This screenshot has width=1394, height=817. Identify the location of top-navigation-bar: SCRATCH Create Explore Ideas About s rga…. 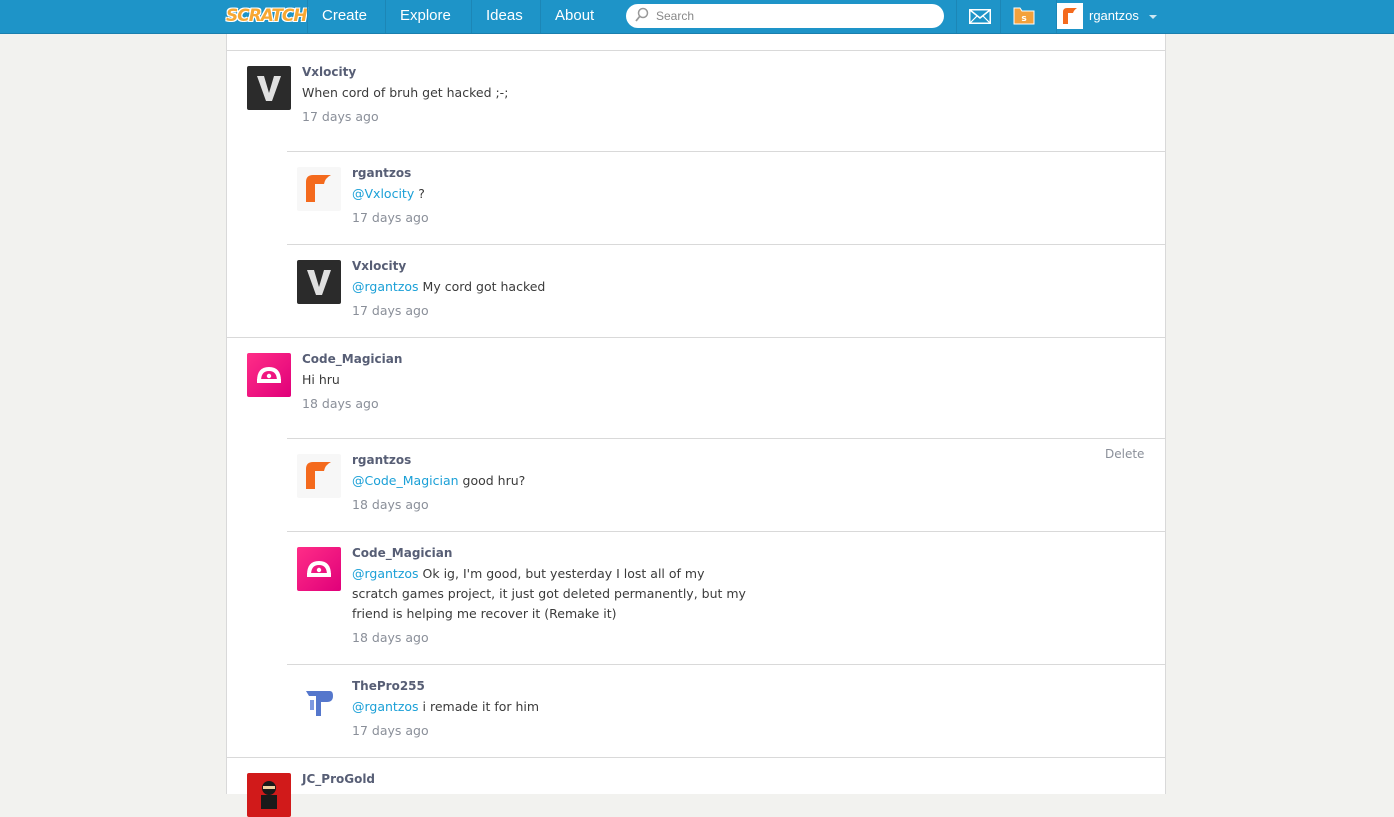
(697, 17).